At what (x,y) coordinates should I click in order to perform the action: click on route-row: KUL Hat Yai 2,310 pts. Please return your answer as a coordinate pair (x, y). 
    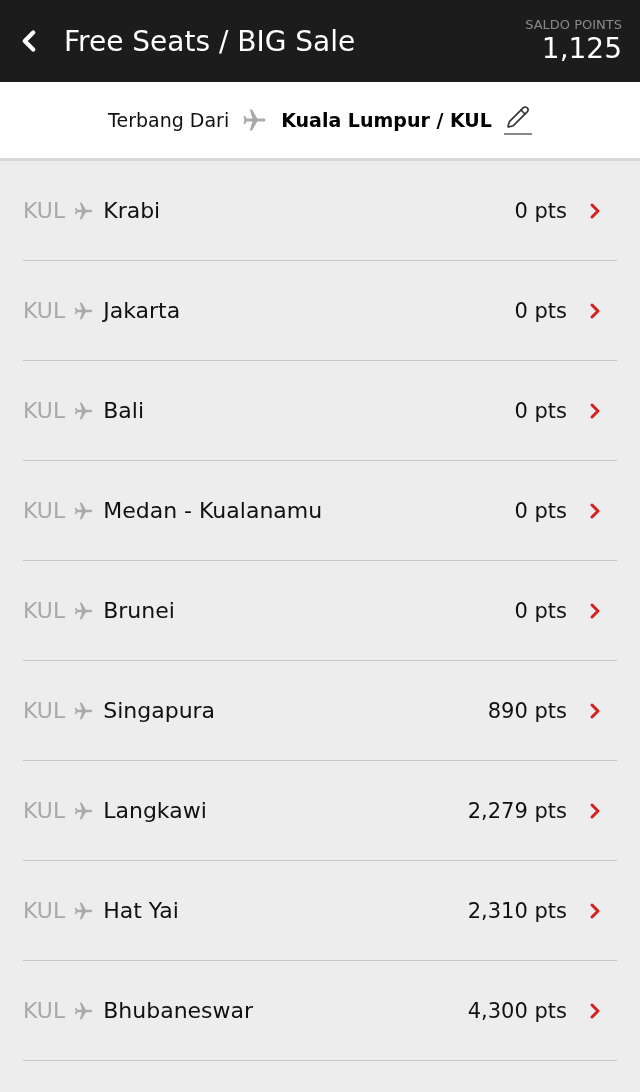
    Looking at the image, I should click on (320, 911).